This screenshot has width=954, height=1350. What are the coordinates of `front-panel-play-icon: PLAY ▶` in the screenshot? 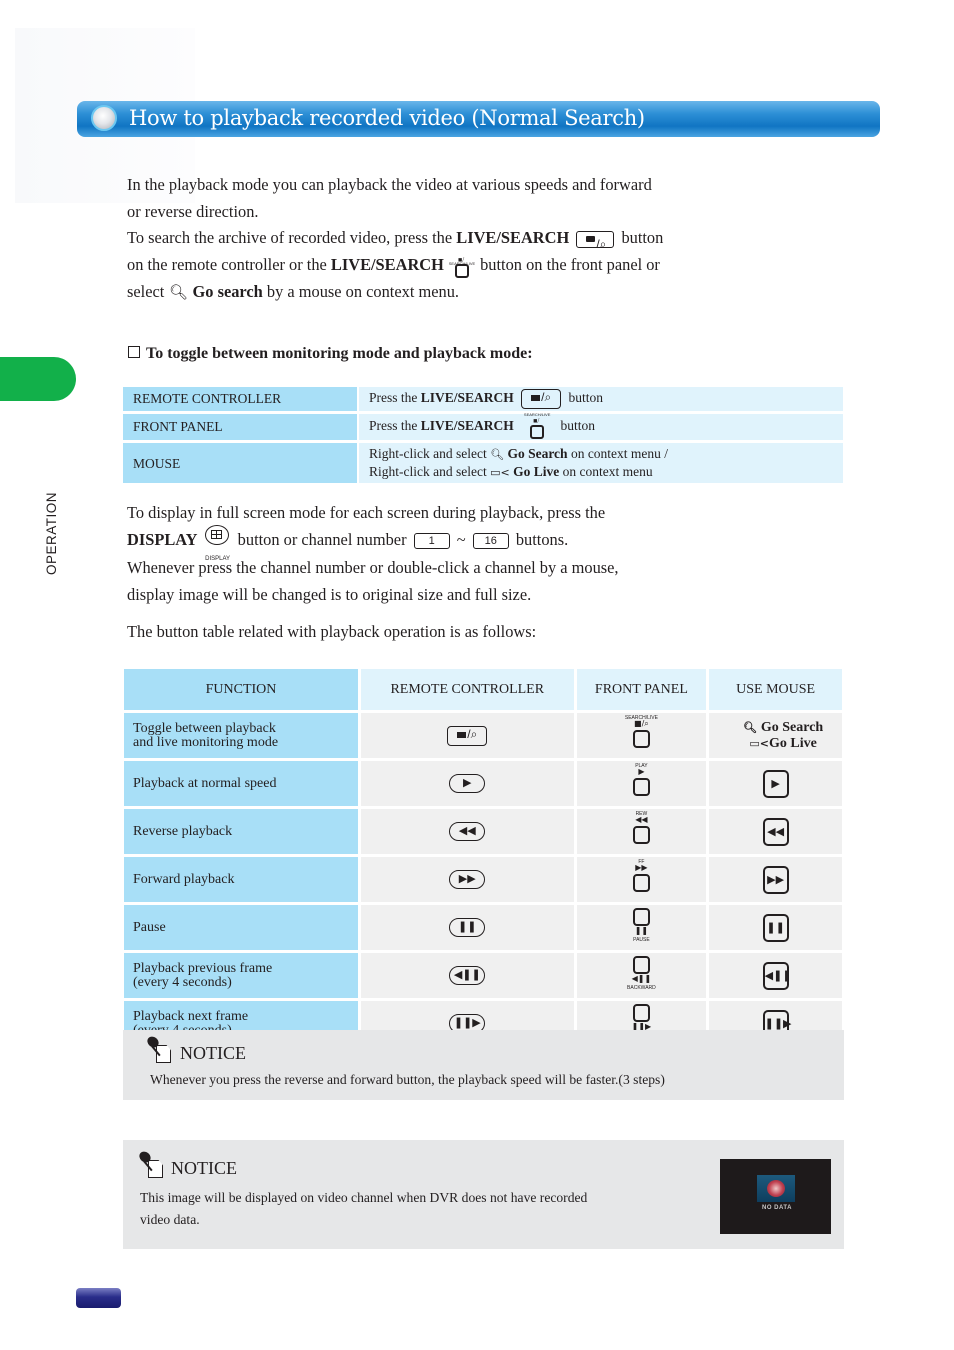 It's located at (641, 781).